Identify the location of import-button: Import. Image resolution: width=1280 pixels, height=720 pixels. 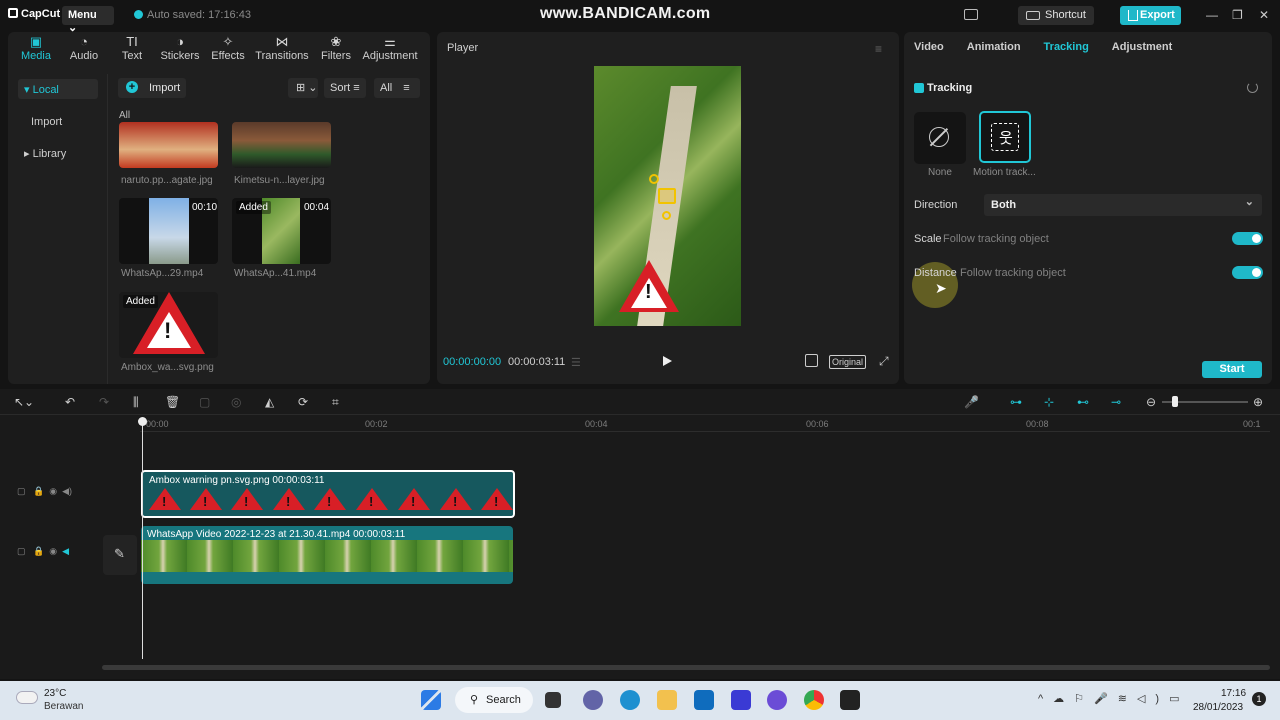
(152, 88).